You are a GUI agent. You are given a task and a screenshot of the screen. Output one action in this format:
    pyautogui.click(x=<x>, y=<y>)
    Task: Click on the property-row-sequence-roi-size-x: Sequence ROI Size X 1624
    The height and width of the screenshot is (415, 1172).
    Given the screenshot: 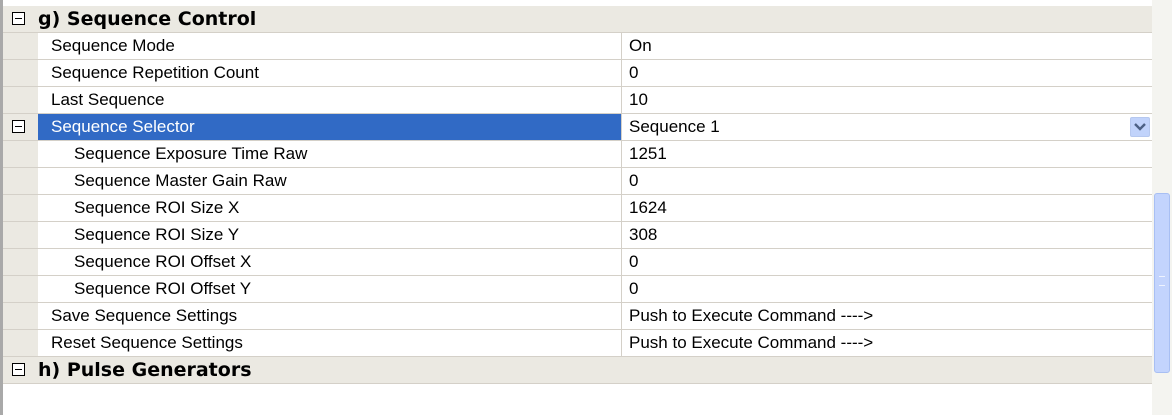 What is the action you would take?
    pyautogui.click(x=577, y=208)
    